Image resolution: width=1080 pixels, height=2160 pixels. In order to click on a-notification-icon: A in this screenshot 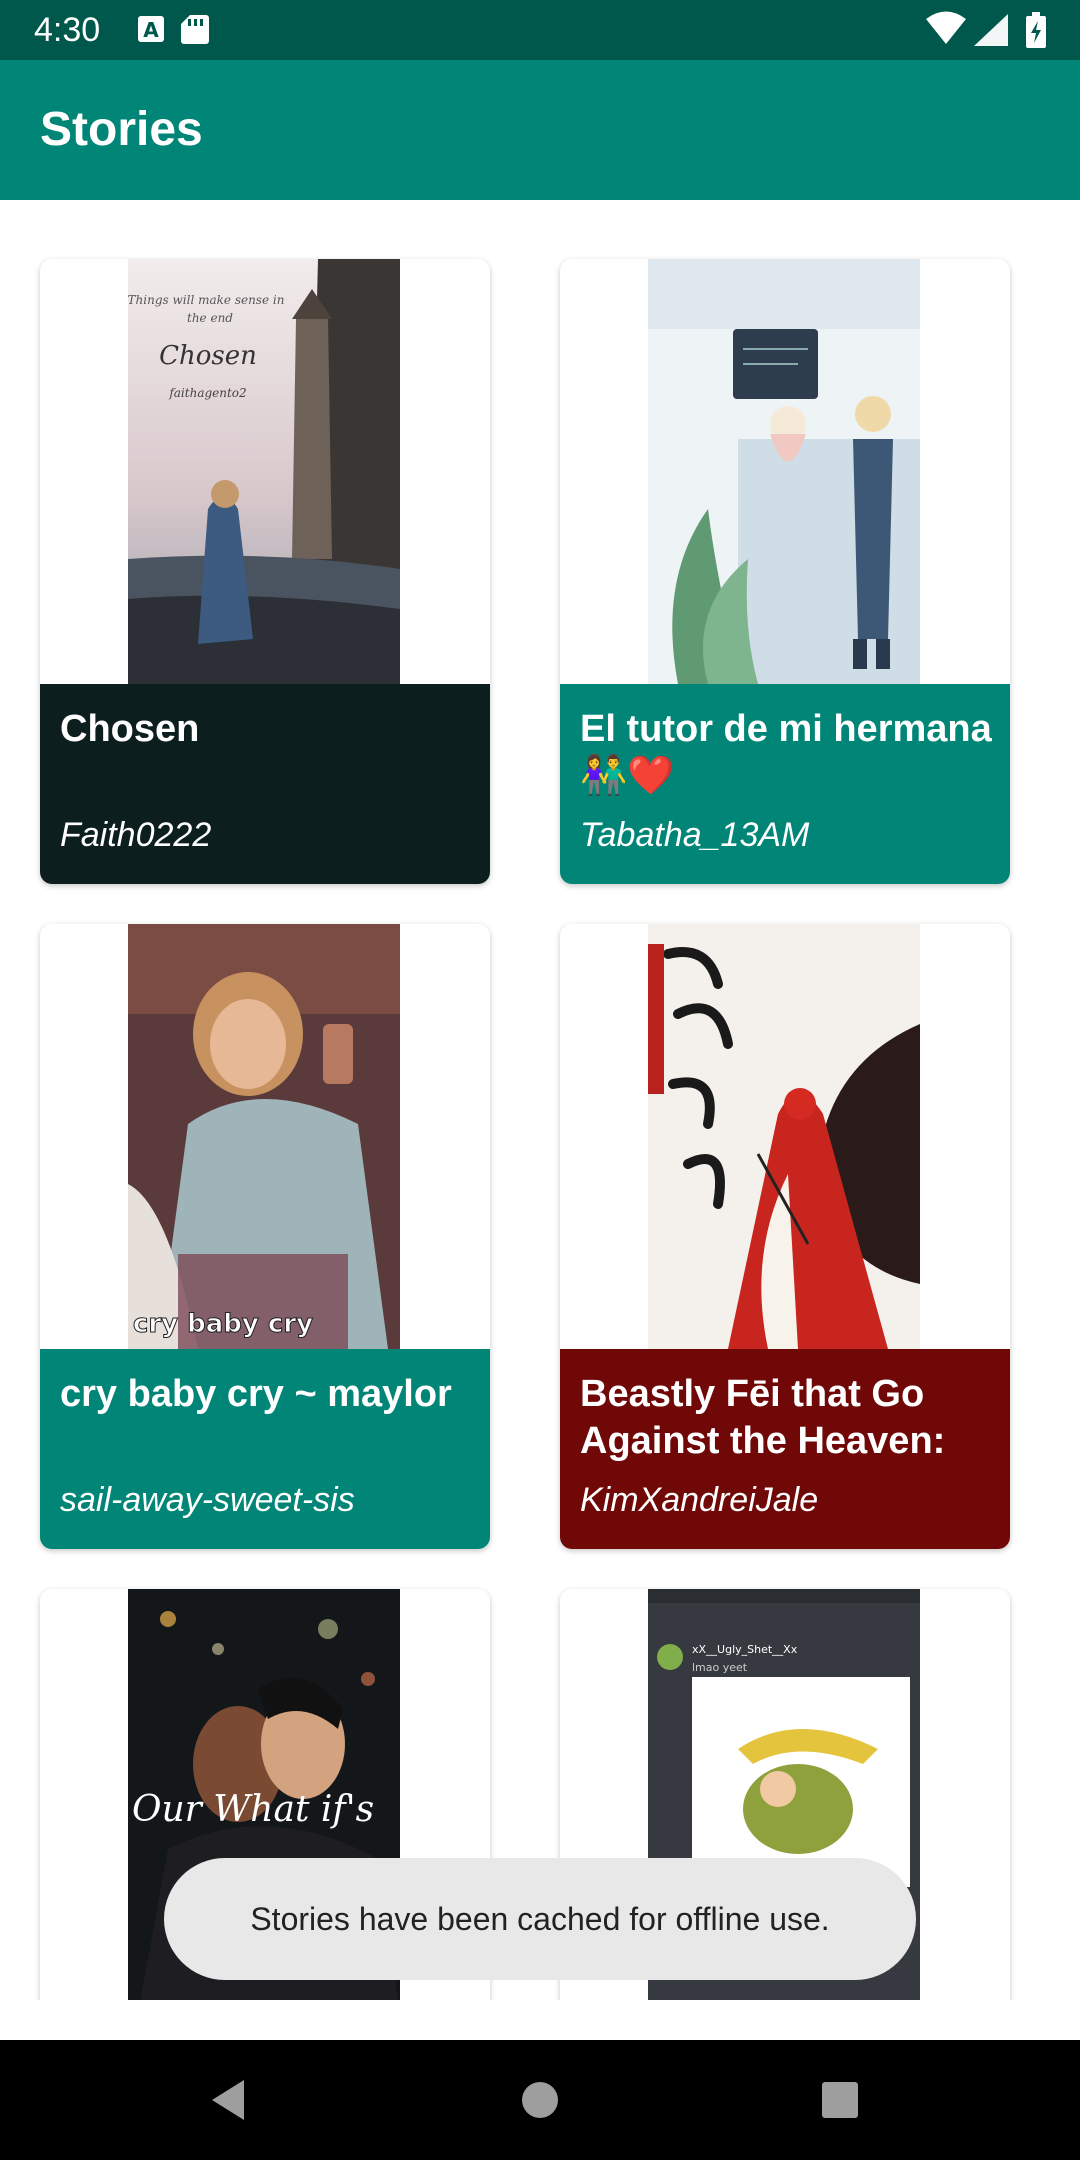, I will do `click(151, 29)`.